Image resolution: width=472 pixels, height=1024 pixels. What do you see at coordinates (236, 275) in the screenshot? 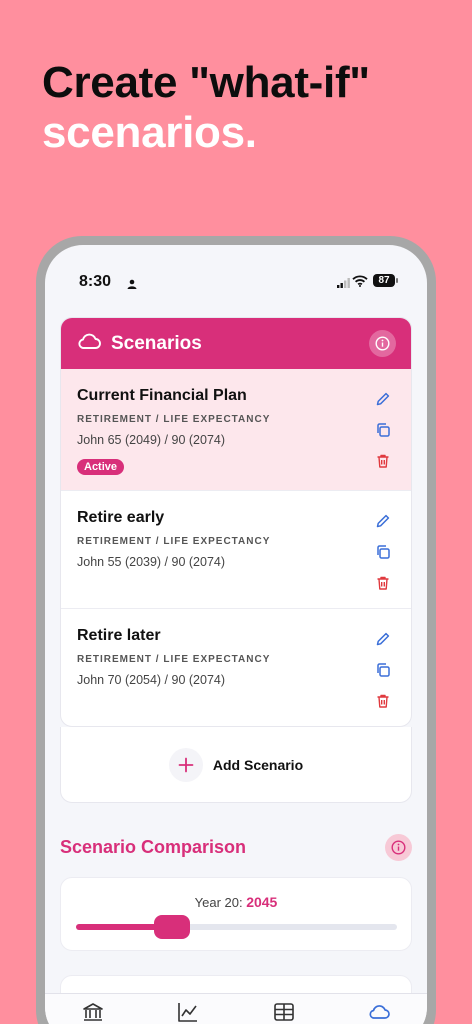
I see `status-bar: 8:30 87` at bounding box center [236, 275].